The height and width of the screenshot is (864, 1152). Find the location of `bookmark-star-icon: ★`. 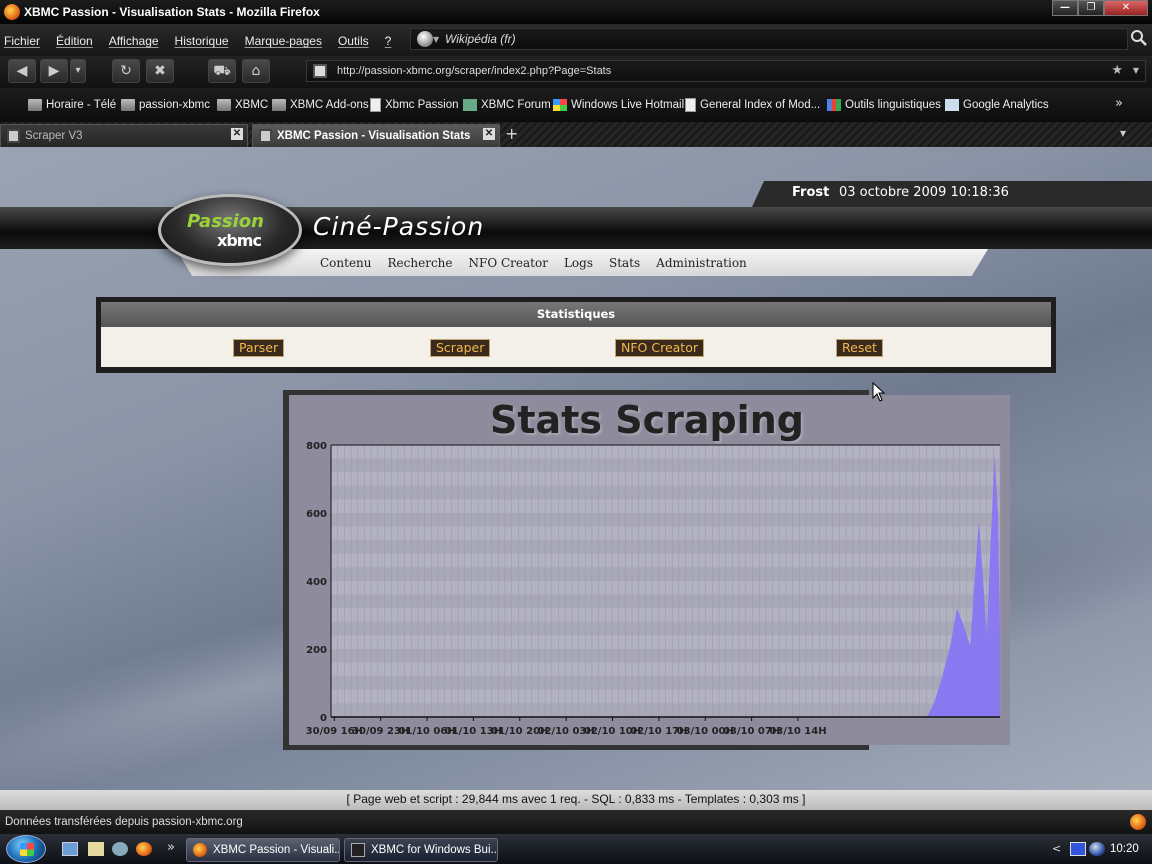

bookmark-star-icon: ★ is located at coordinates (1117, 70).